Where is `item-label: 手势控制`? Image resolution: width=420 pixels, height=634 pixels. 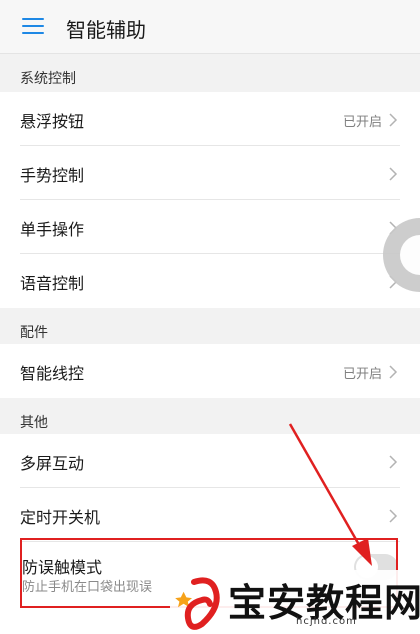
item-label: 手势控制 is located at coordinates (52, 175).